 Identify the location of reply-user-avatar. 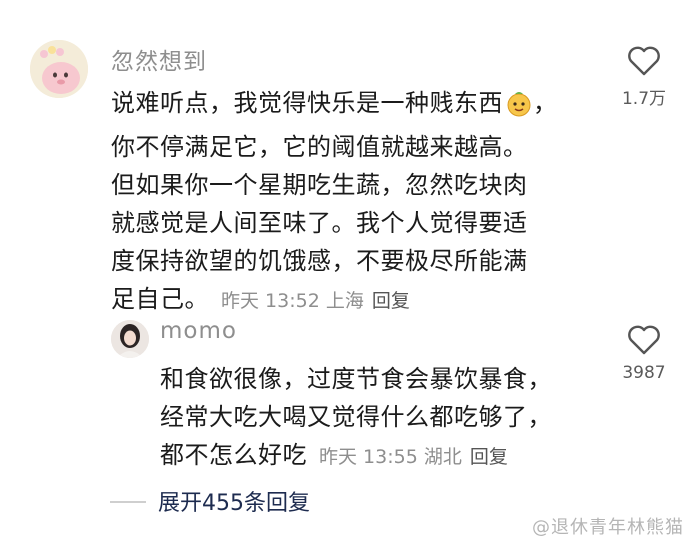
(130, 339).